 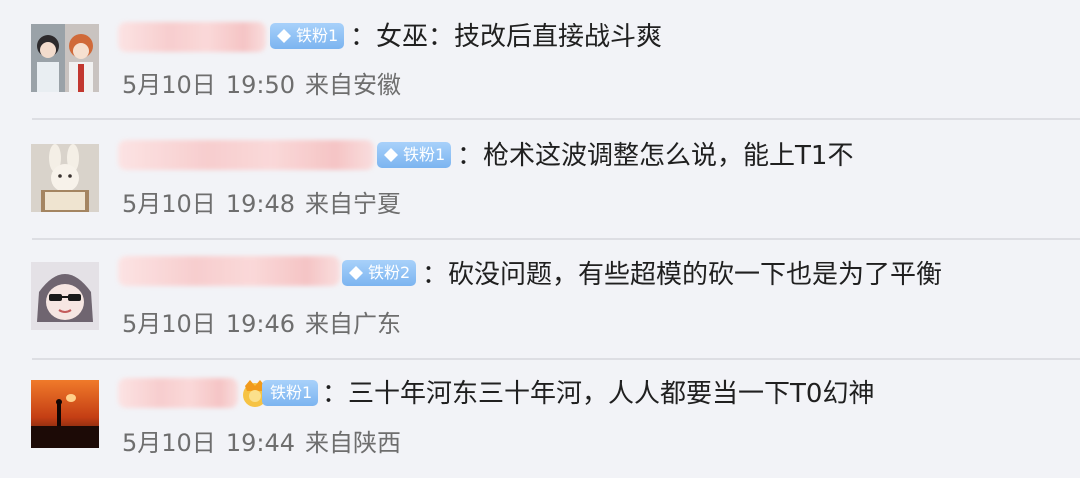 I want to click on comment-meta: 5月10日 19:50 来自安徽, so click(x=261, y=85).